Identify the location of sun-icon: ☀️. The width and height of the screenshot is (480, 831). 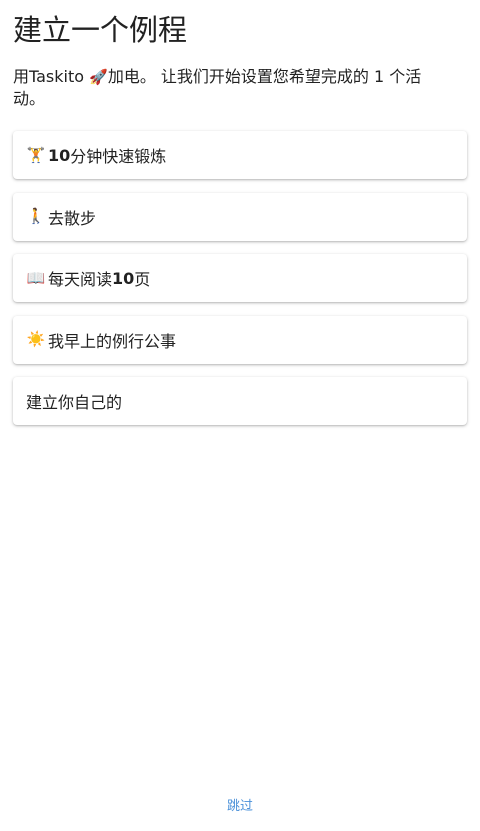
(36, 339).